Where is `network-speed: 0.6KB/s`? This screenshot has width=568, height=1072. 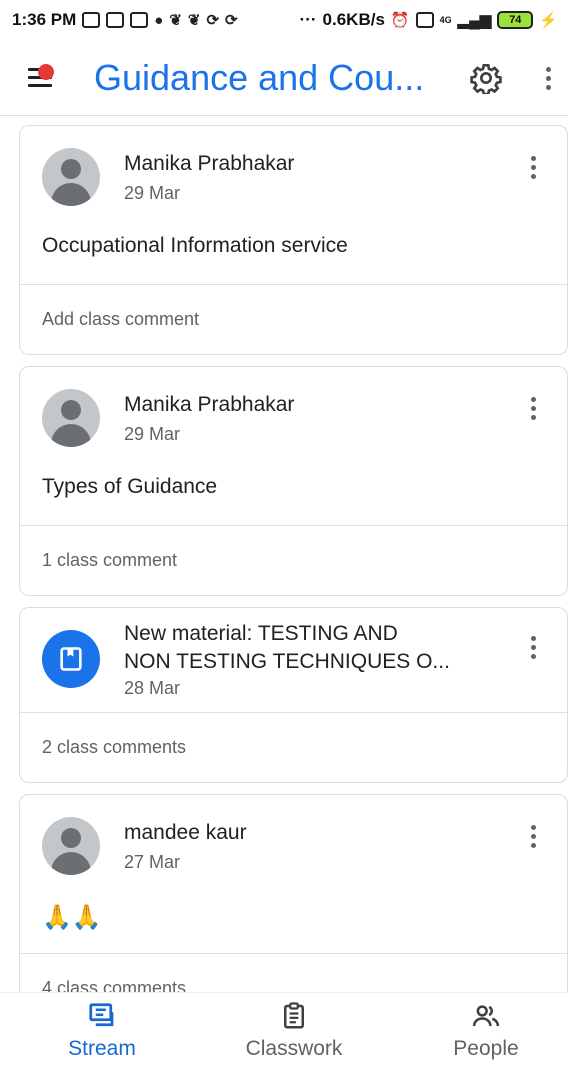
network-speed: 0.6KB/s is located at coordinates (353, 19).